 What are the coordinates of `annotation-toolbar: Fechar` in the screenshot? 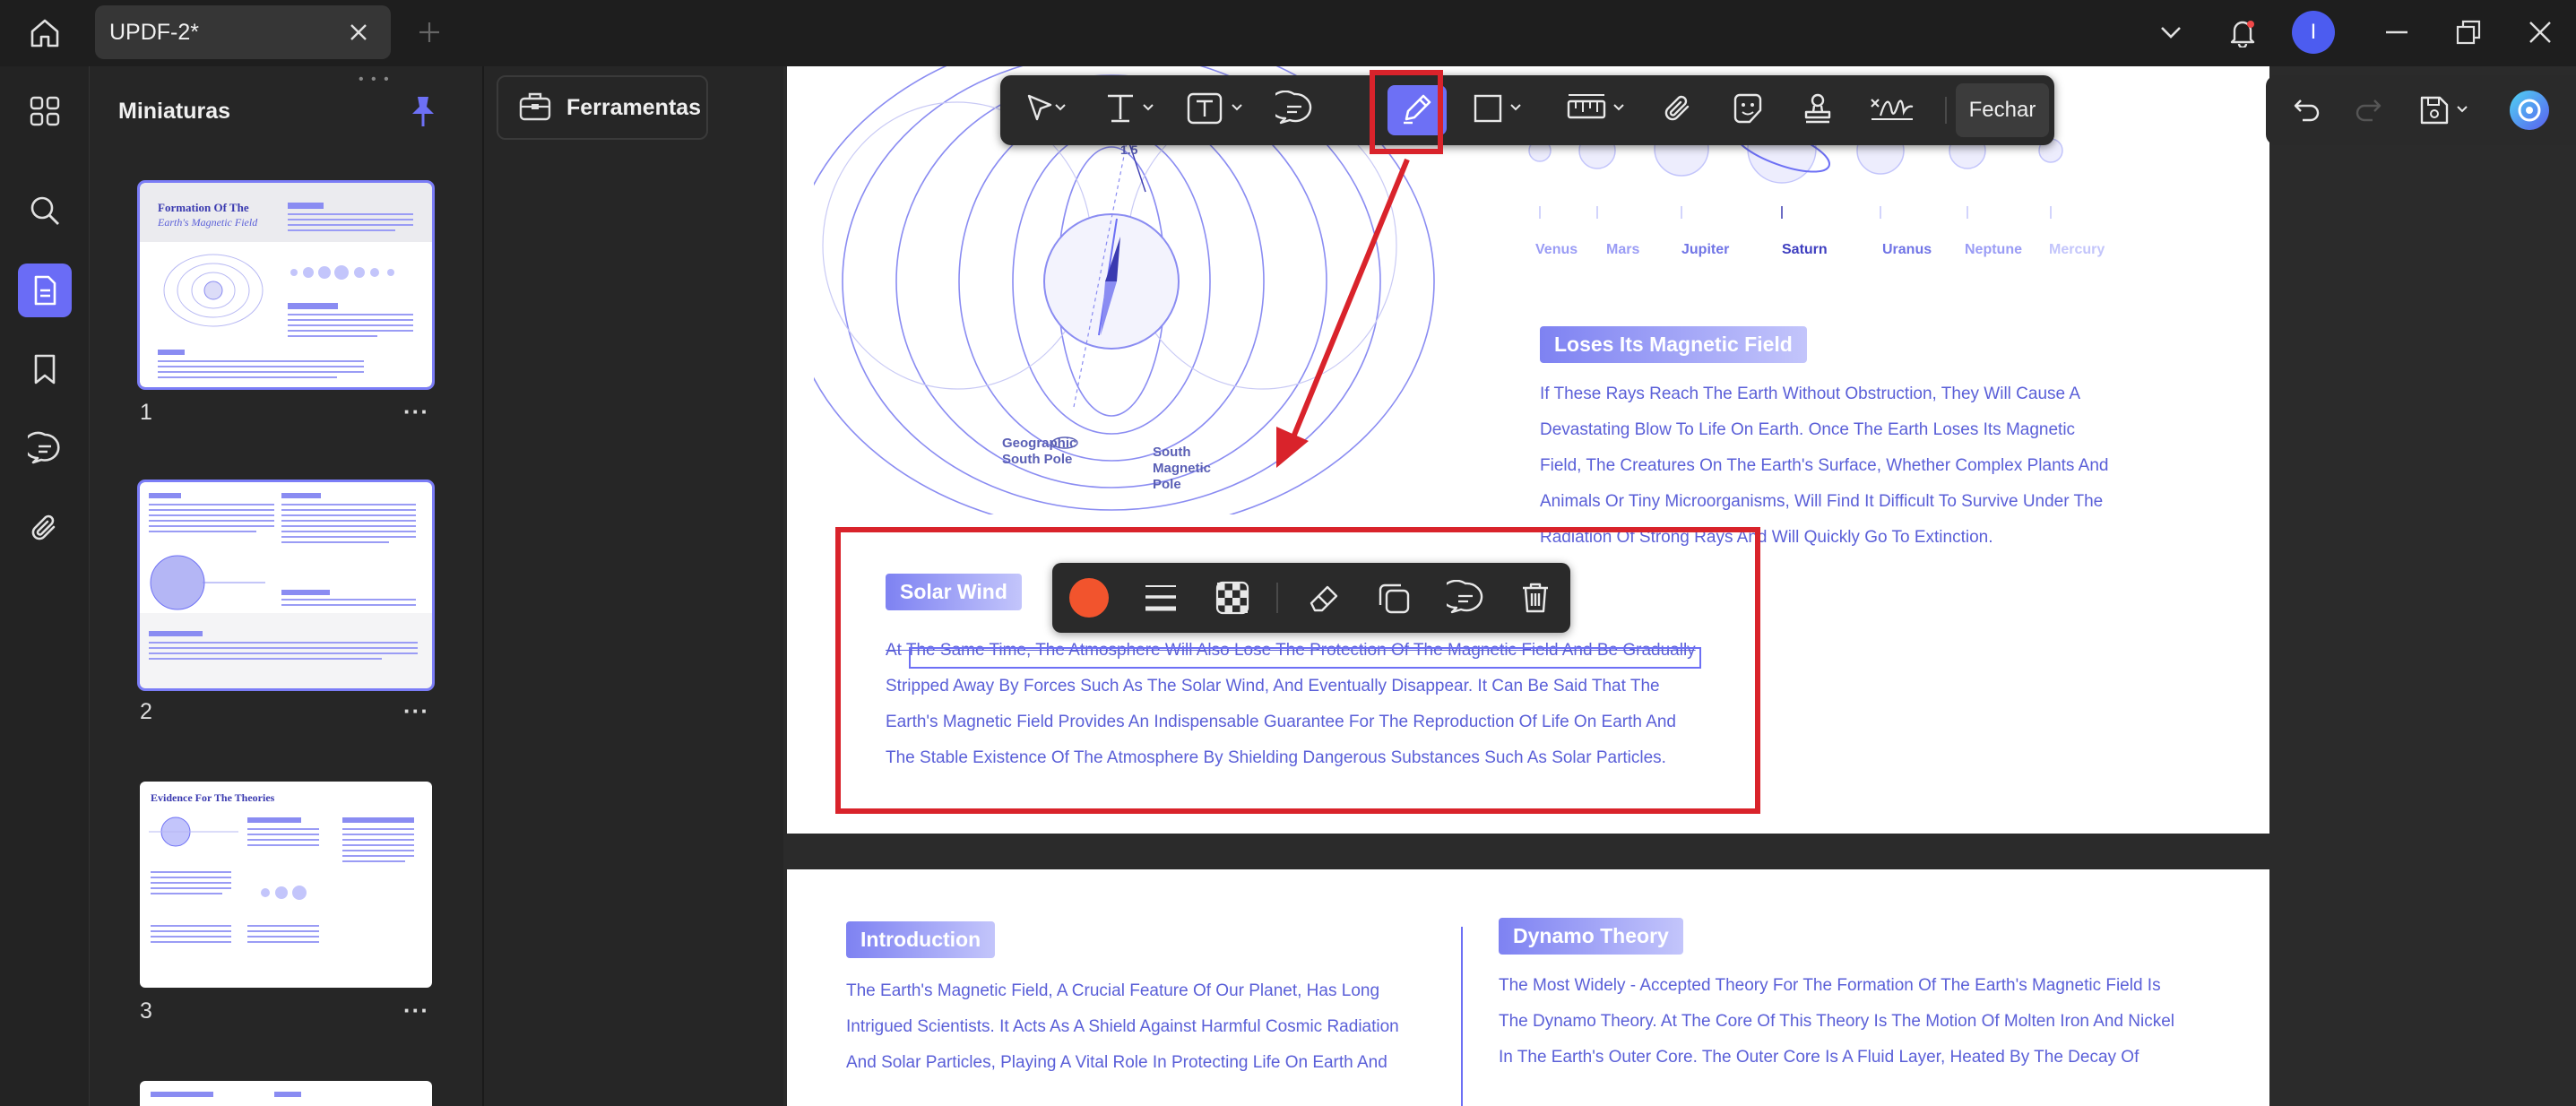 It's located at (1527, 110).